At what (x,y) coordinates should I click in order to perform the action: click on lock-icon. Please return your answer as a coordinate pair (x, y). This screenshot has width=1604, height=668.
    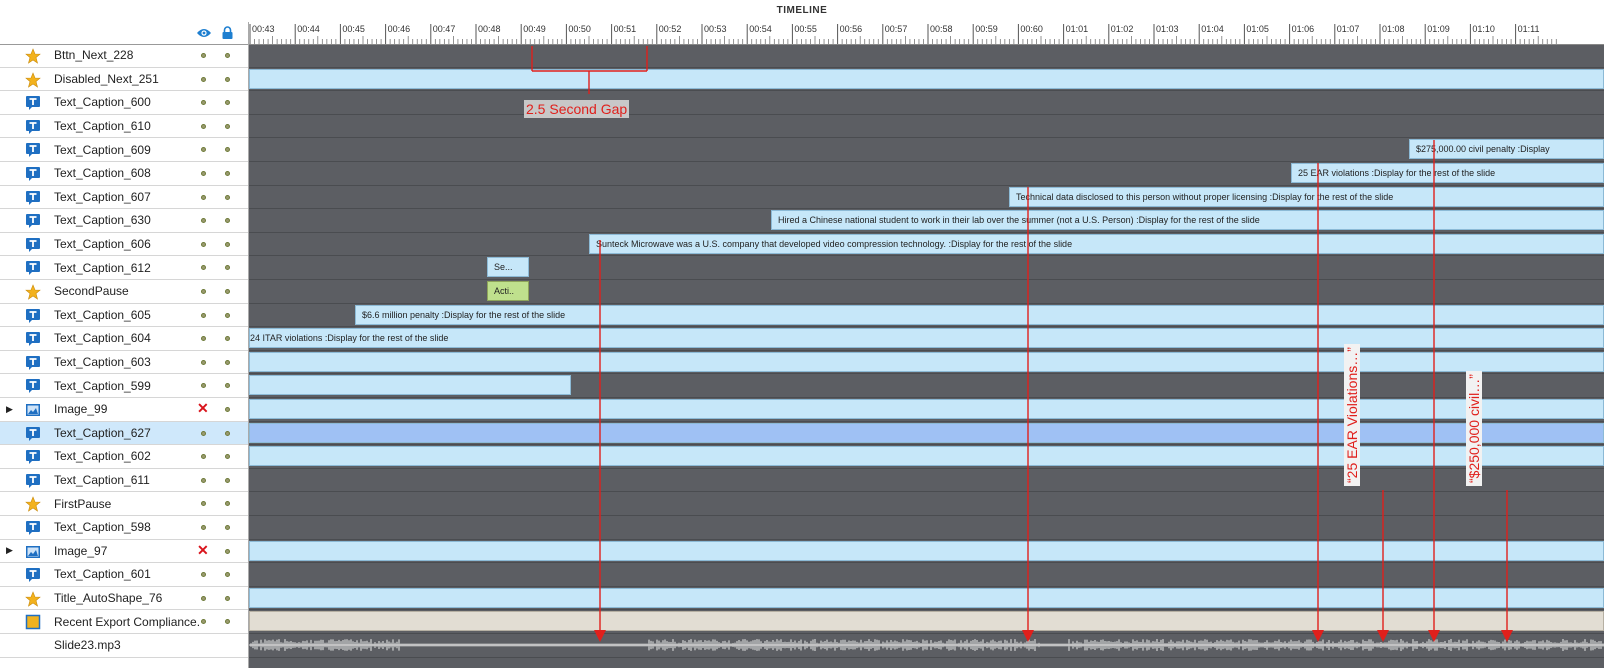
    Looking at the image, I should click on (227, 32).